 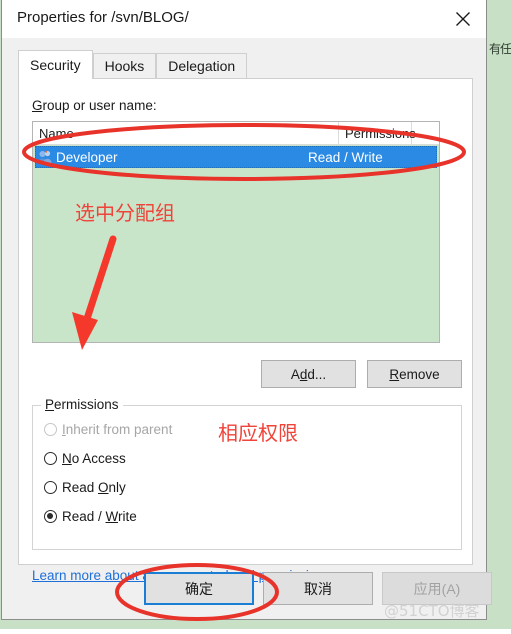 What do you see at coordinates (103, 17) in the screenshot?
I see `dialog-title: Properties for /svn/BLOG/` at bounding box center [103, 17].